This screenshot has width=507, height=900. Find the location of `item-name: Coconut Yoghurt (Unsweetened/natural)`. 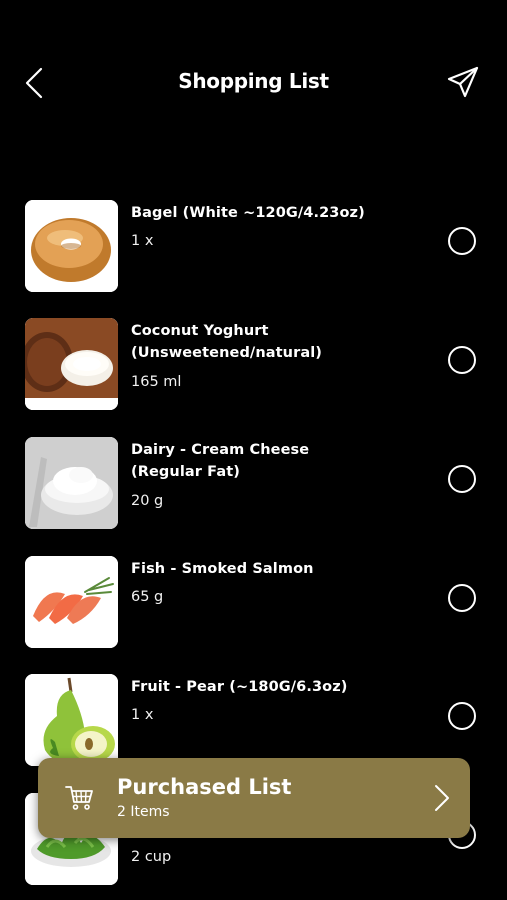

item-name: Coconut Yoghurt (Unsweetened/natural) is located at coordinates (227, 342).